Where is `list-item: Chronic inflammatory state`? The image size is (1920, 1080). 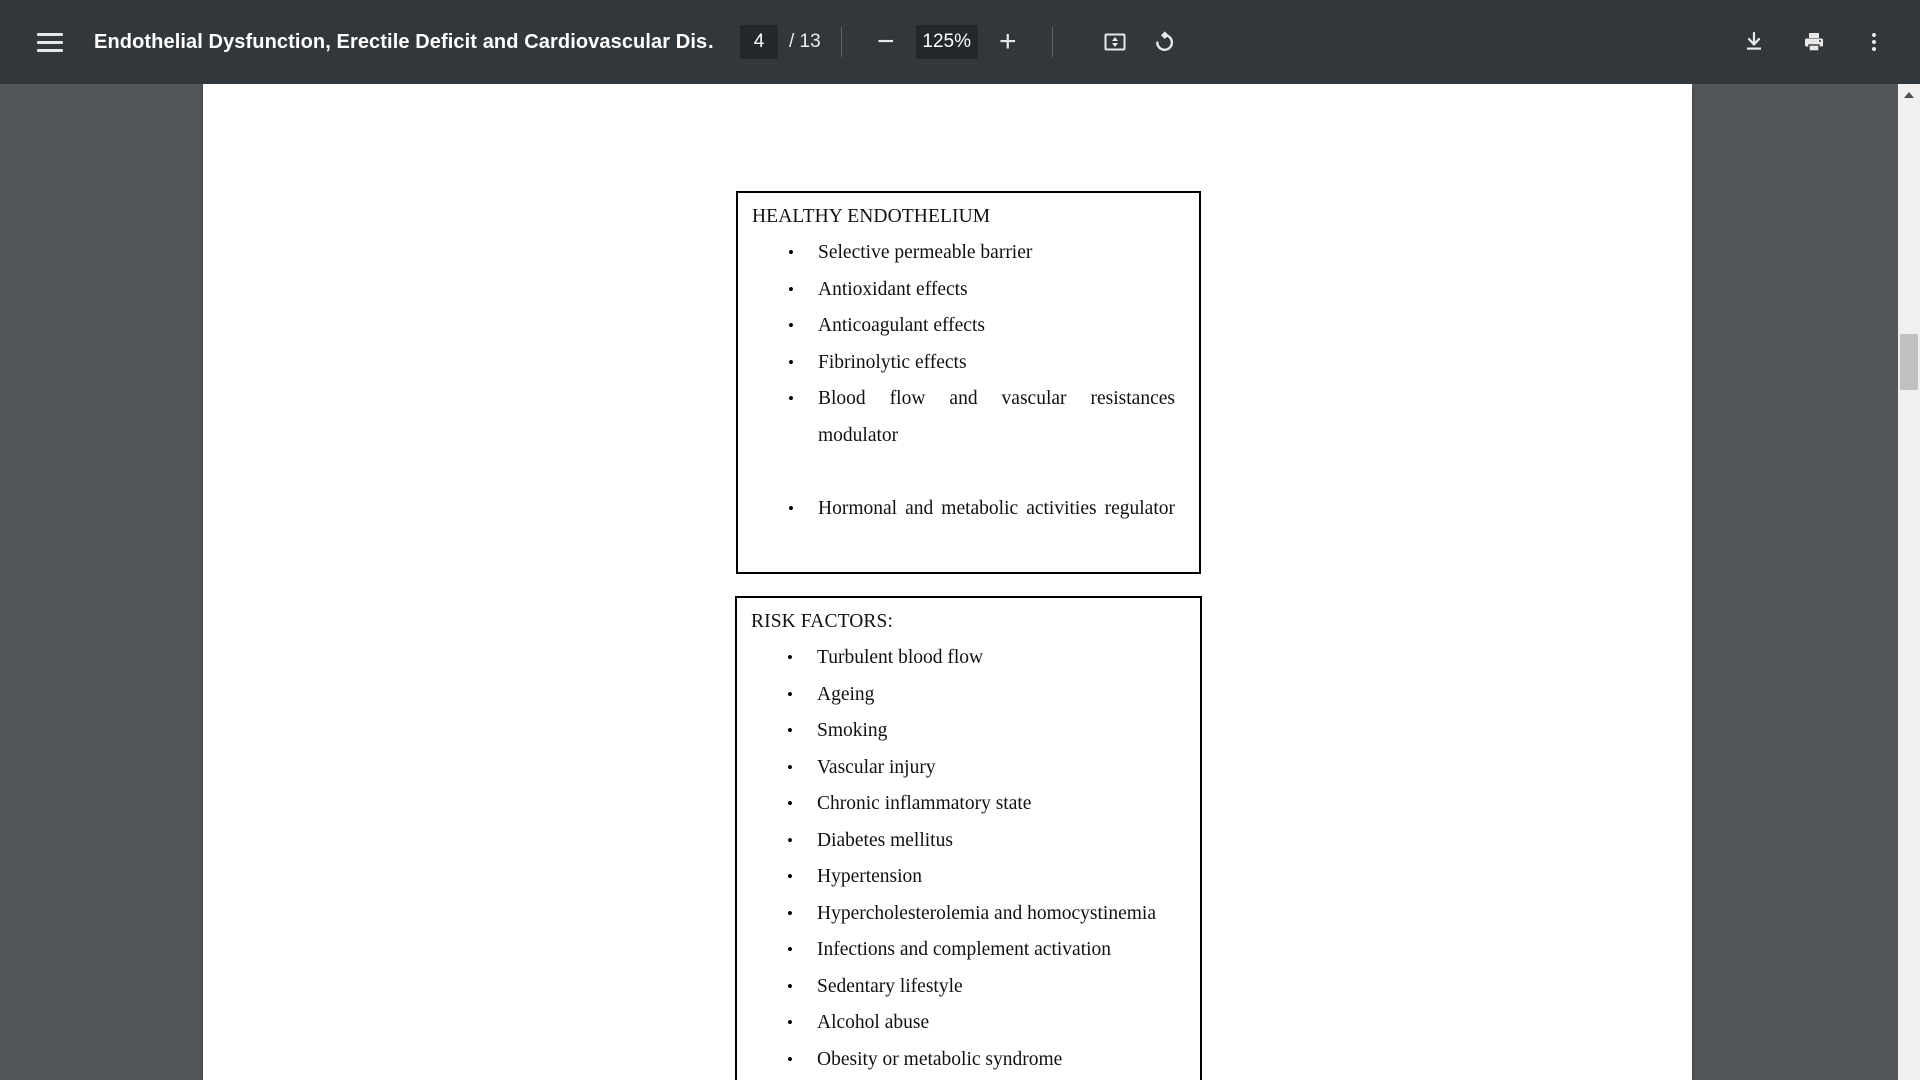 list-item: Chronic inflammatory state is located at coordinates (981, 804).